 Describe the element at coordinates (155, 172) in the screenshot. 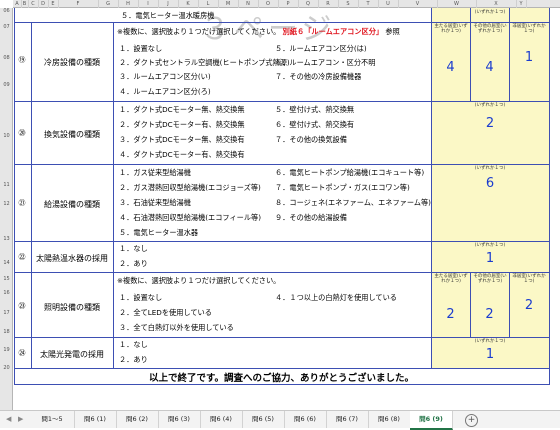

I see `option-item: １．ガス従来型給湯機` at that location.